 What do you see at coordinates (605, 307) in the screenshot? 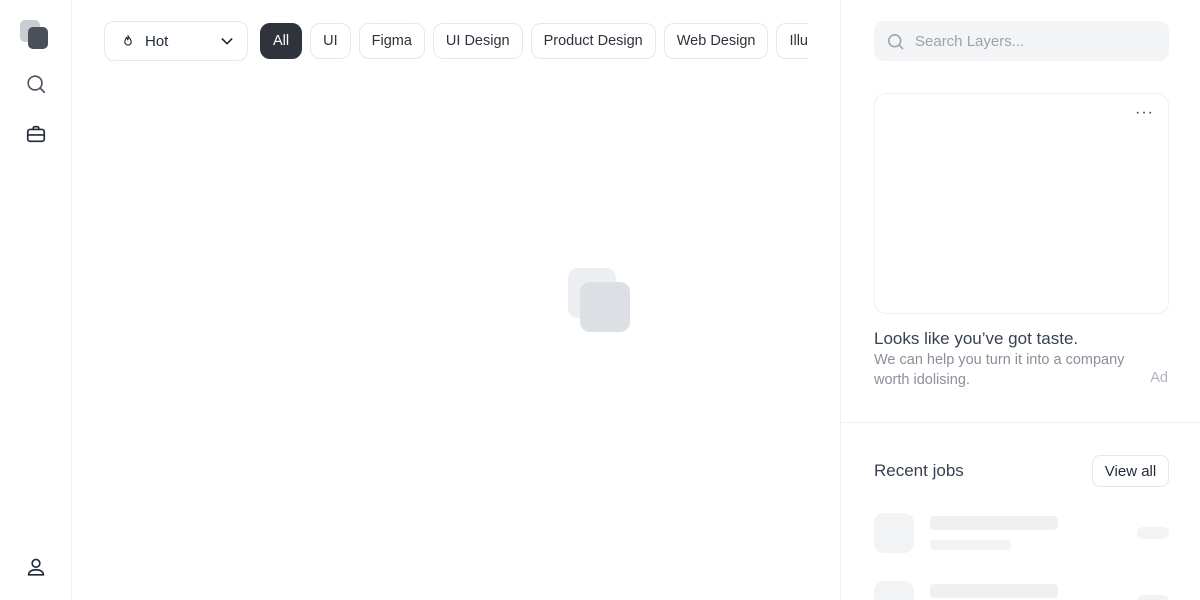
I see `loader-front-square` at bounding box center [605, 307].